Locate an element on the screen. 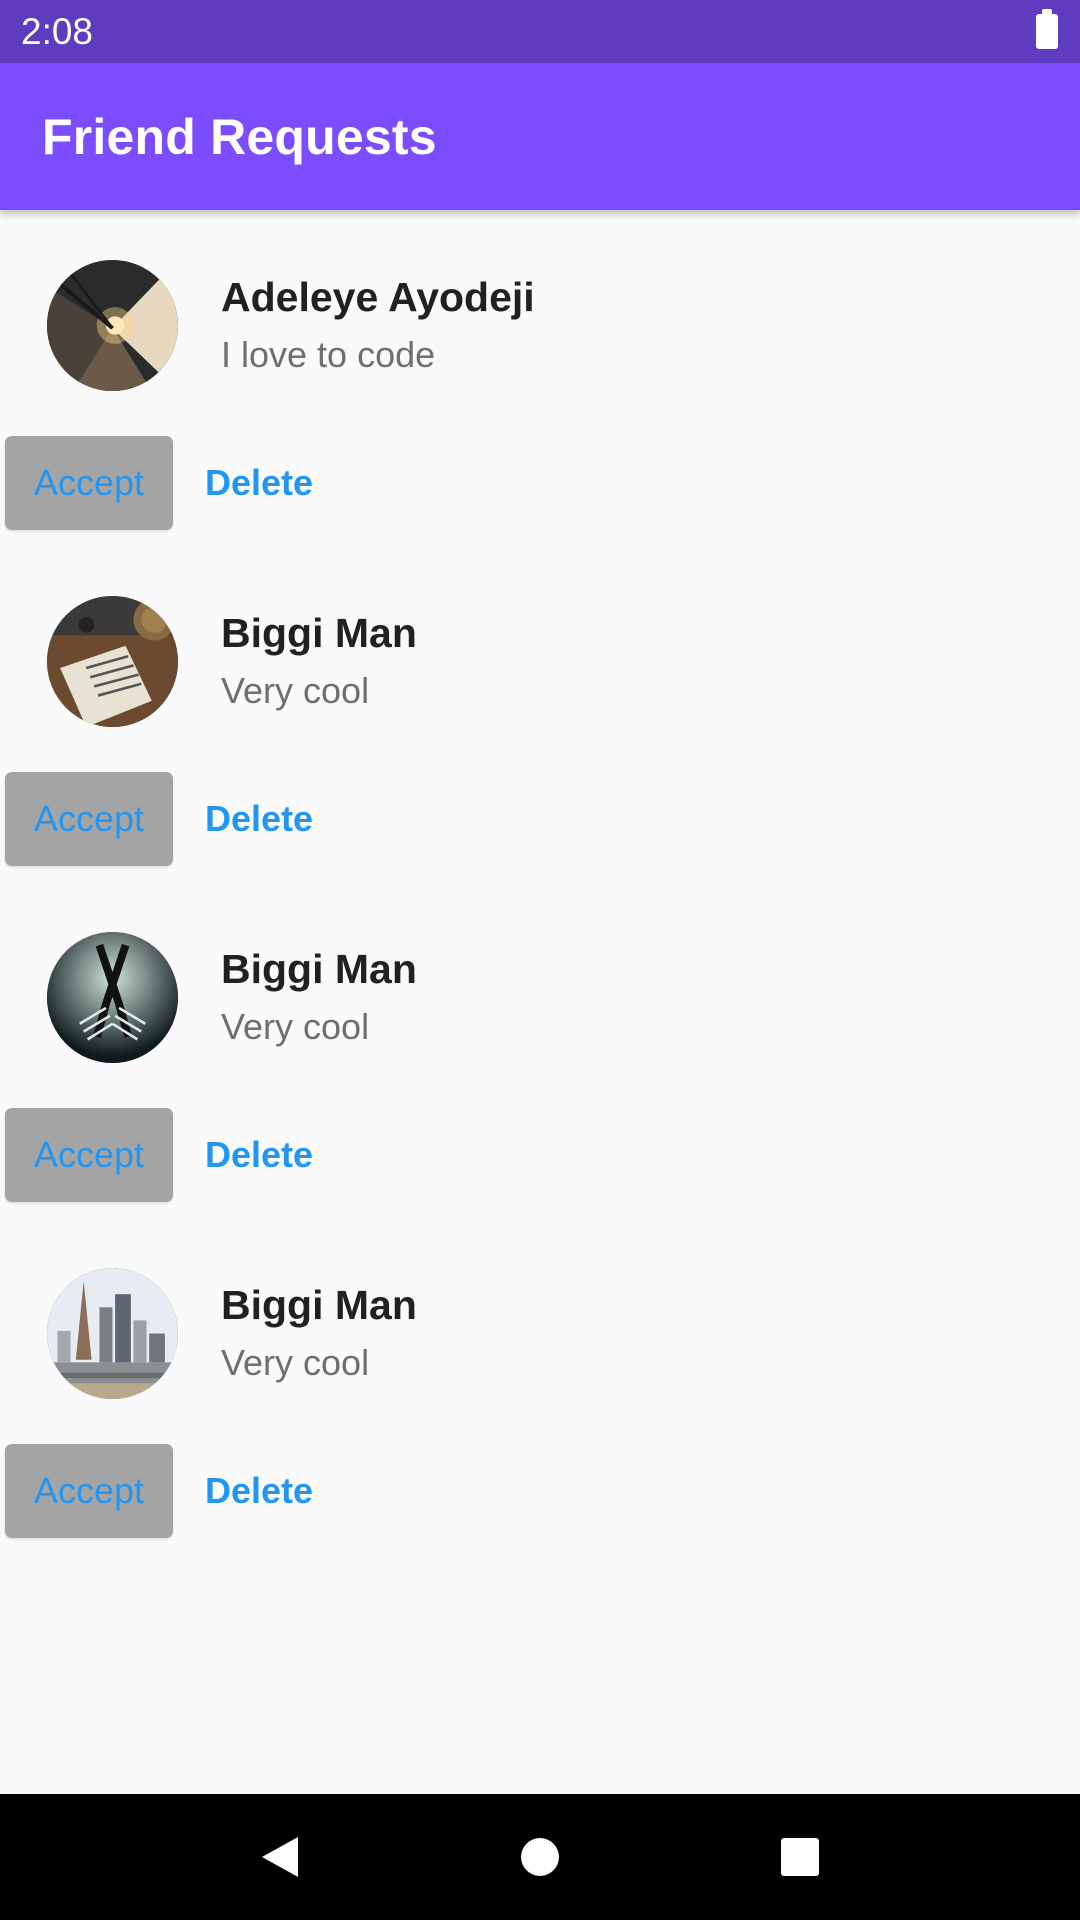 The height and width of the screenshot is (1920, 1080). request-bio: I love to code is located at coordinates (328, 354).